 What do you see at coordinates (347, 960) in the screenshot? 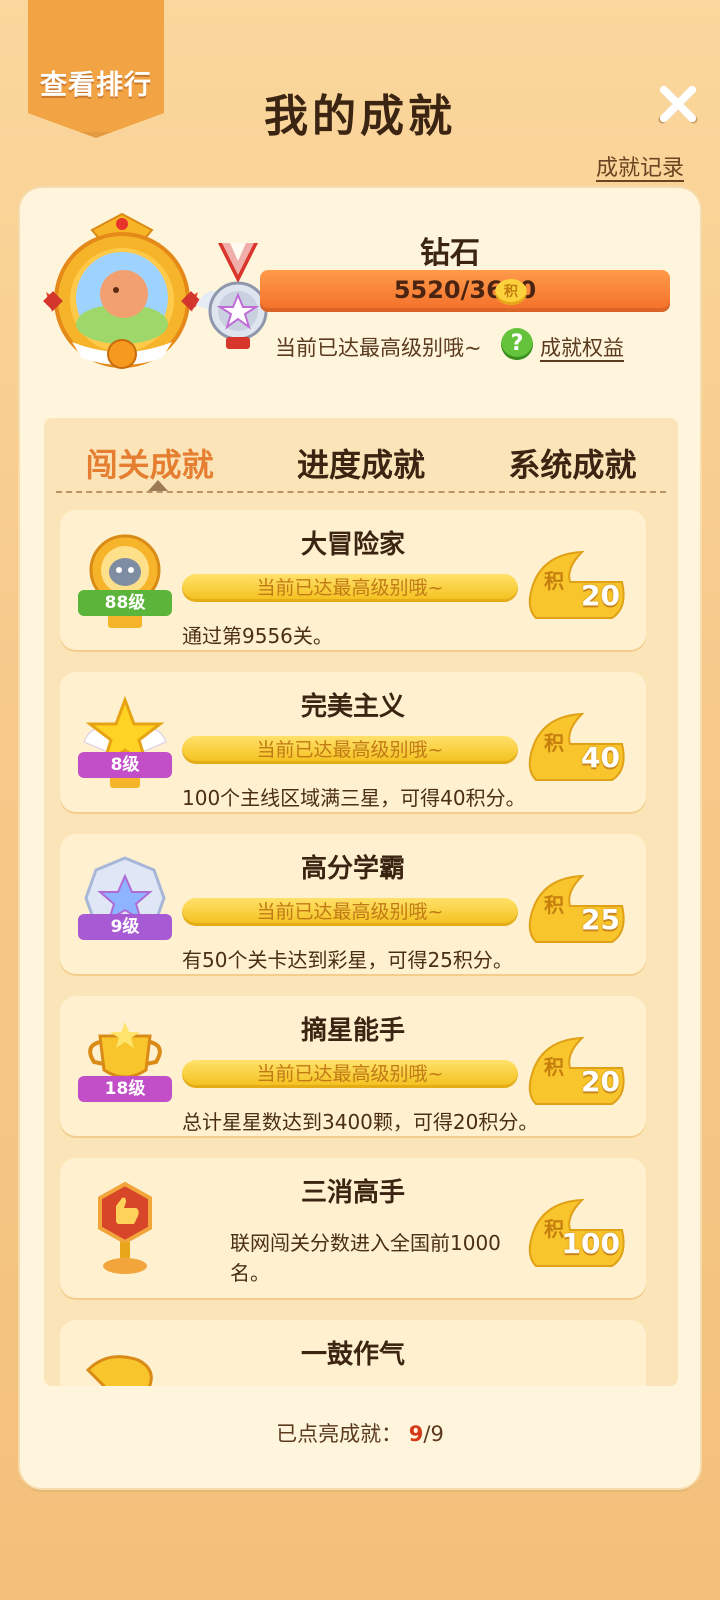
I see `achievement-description: 有50个关卡达到彩星，可得25积分。` at bounding box center [347, 960].